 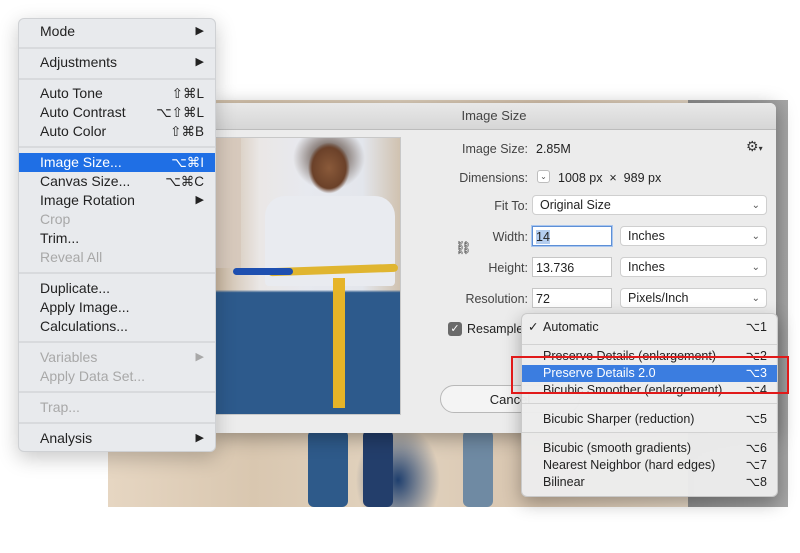 What do you see at coordinates (649, 390) in the screenshot?
I see `resample-option-bicubic-smoother: Bicubic Smoother (enlargement) ⌥4` at bounding box center [649, 390].